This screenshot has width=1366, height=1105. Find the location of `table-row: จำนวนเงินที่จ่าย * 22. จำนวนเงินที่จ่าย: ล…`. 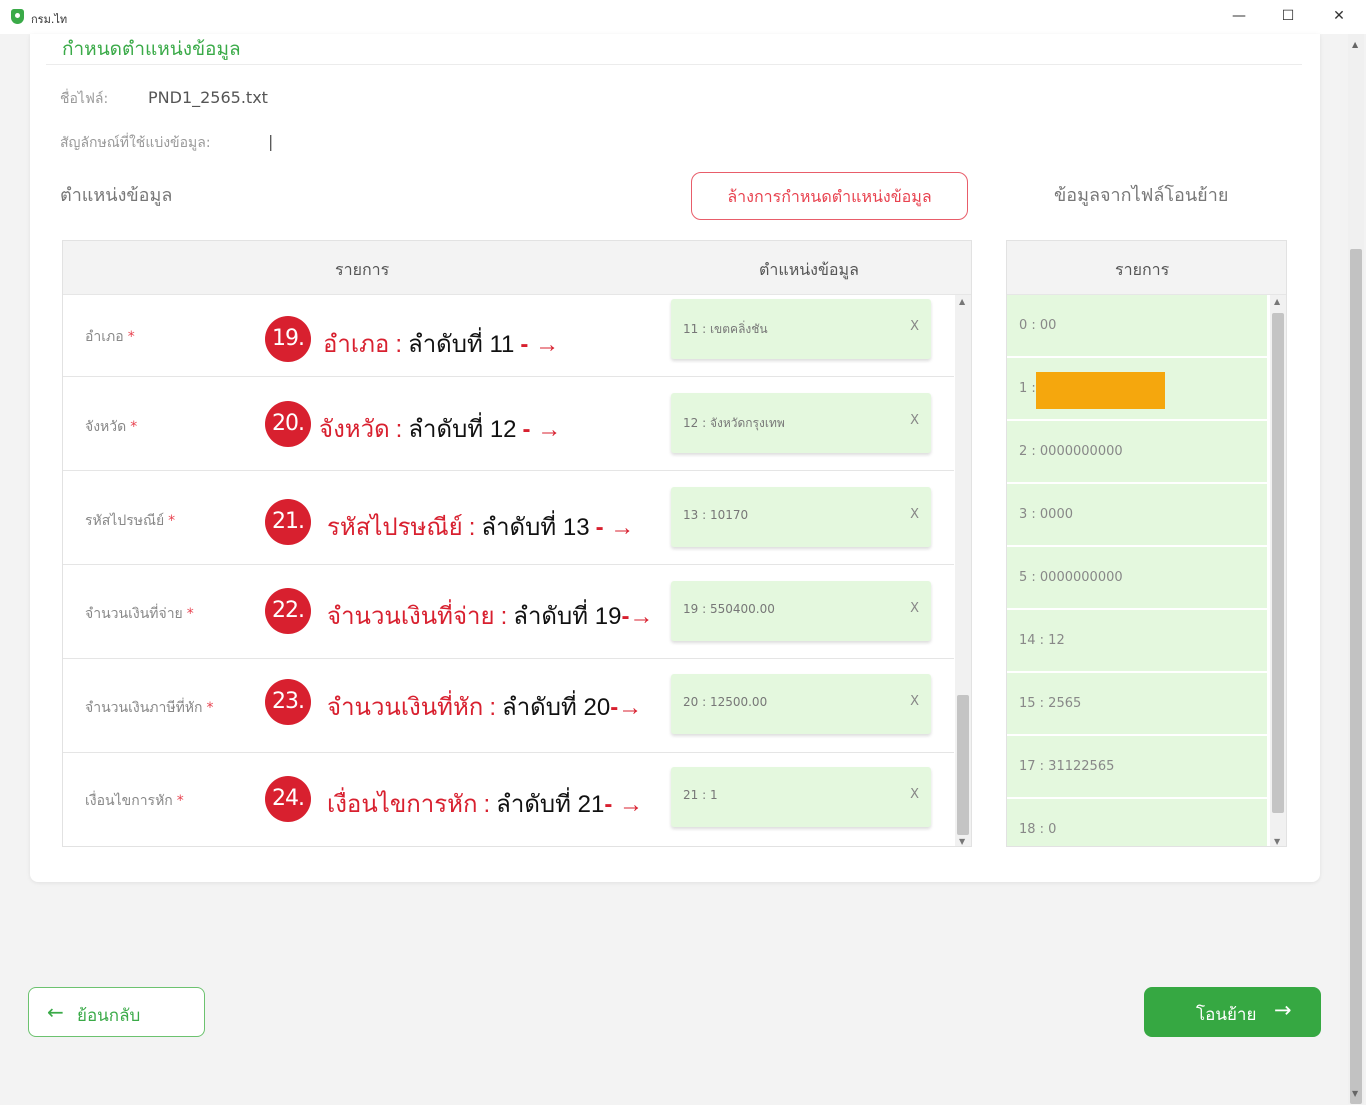

table-row: จำนวนเงินที่จ่าย * 22. จำนวนเงินที่จ่าย: ล… is located at coordinates (508, 612).